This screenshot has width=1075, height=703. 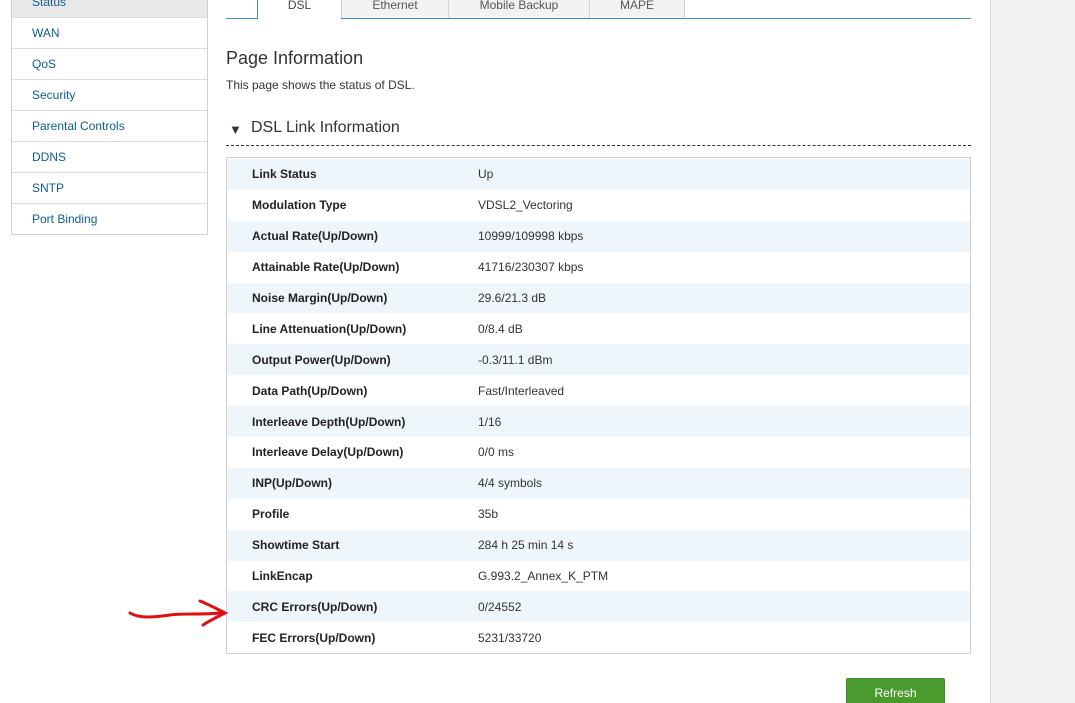 What do you see at coordinates (598, 638) in the screenshot?
I see `table-row: FEC Errors(Up/Down) 5231/33720` at bounding box center [598, 638].